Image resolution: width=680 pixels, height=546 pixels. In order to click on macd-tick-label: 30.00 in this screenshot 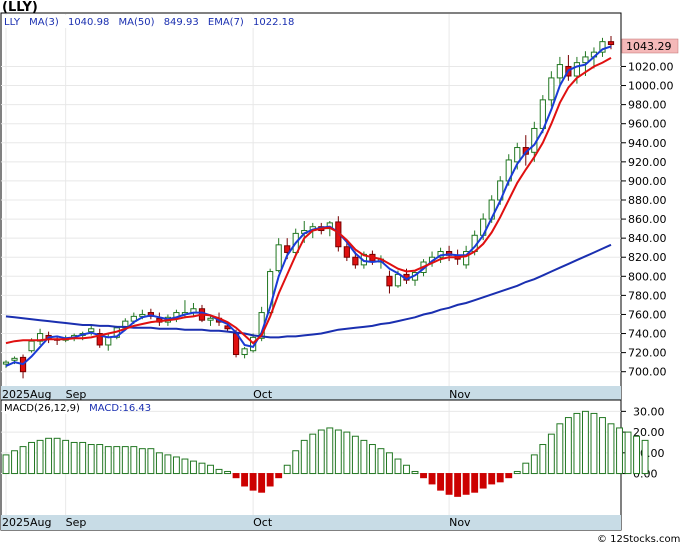, I will do `click(649, 411)`.